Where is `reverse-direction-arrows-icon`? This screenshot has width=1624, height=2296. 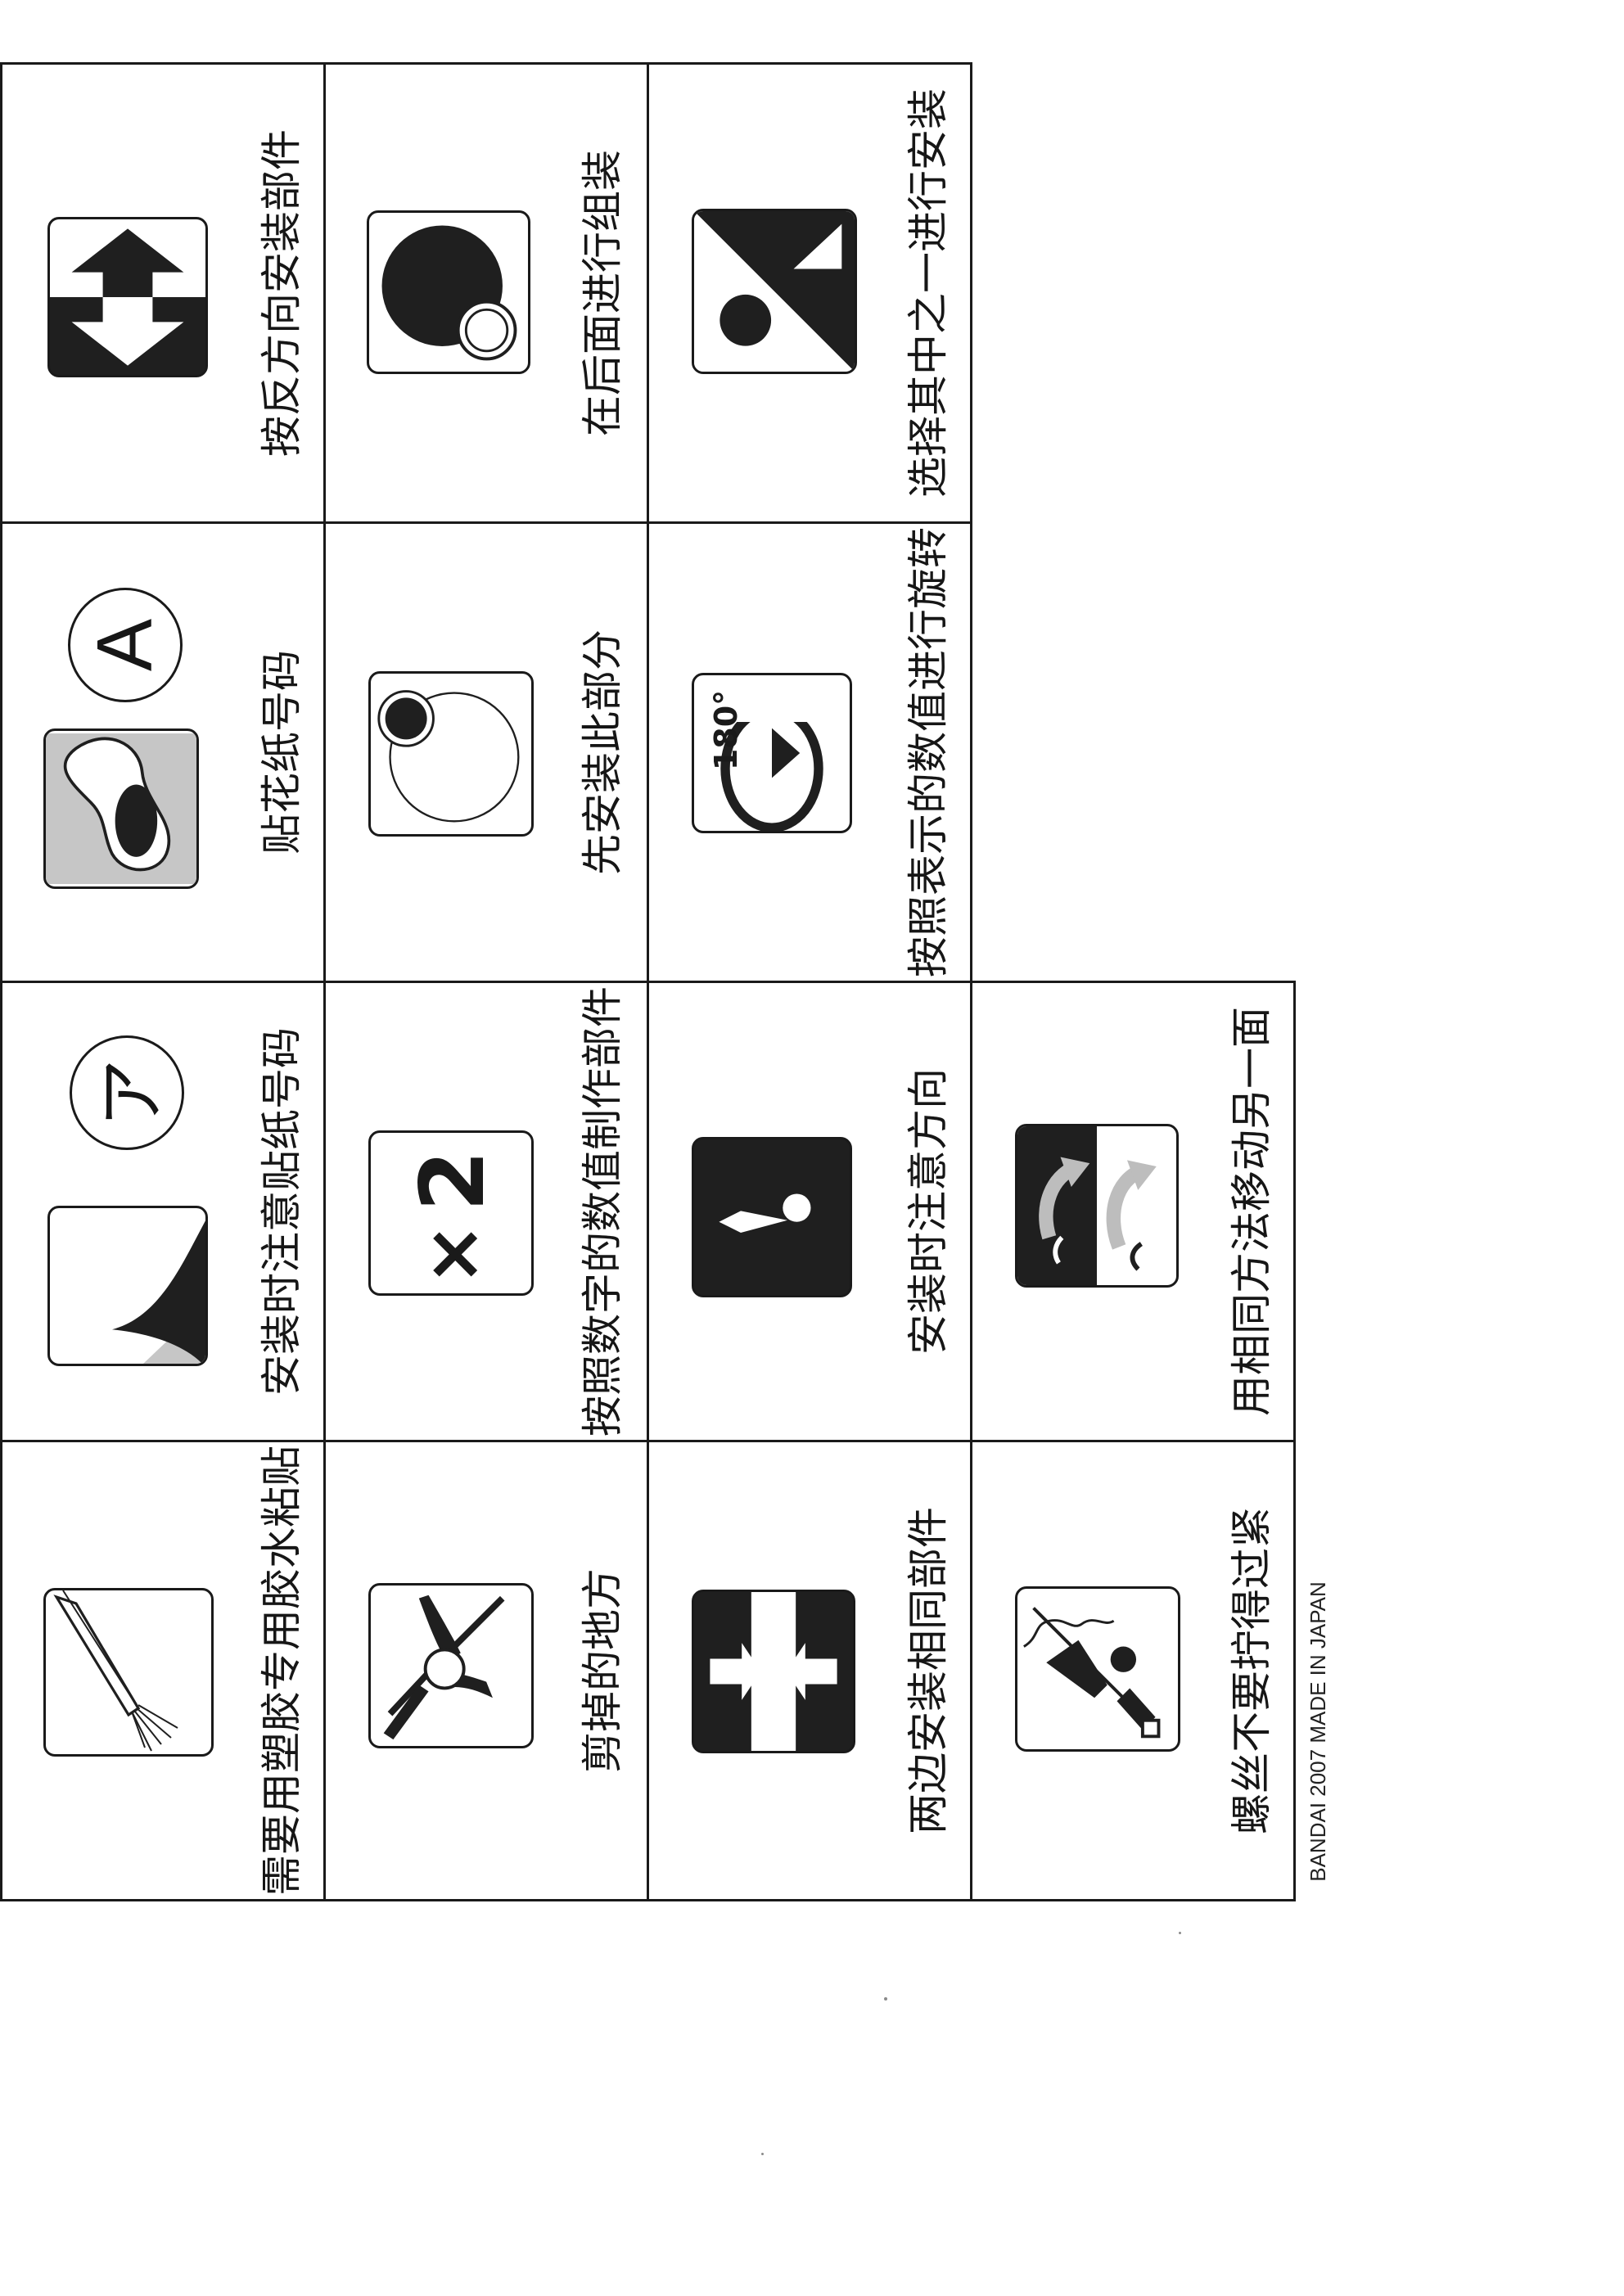
reverse-direction-arrows-icon is located at coordinates (127, 297).